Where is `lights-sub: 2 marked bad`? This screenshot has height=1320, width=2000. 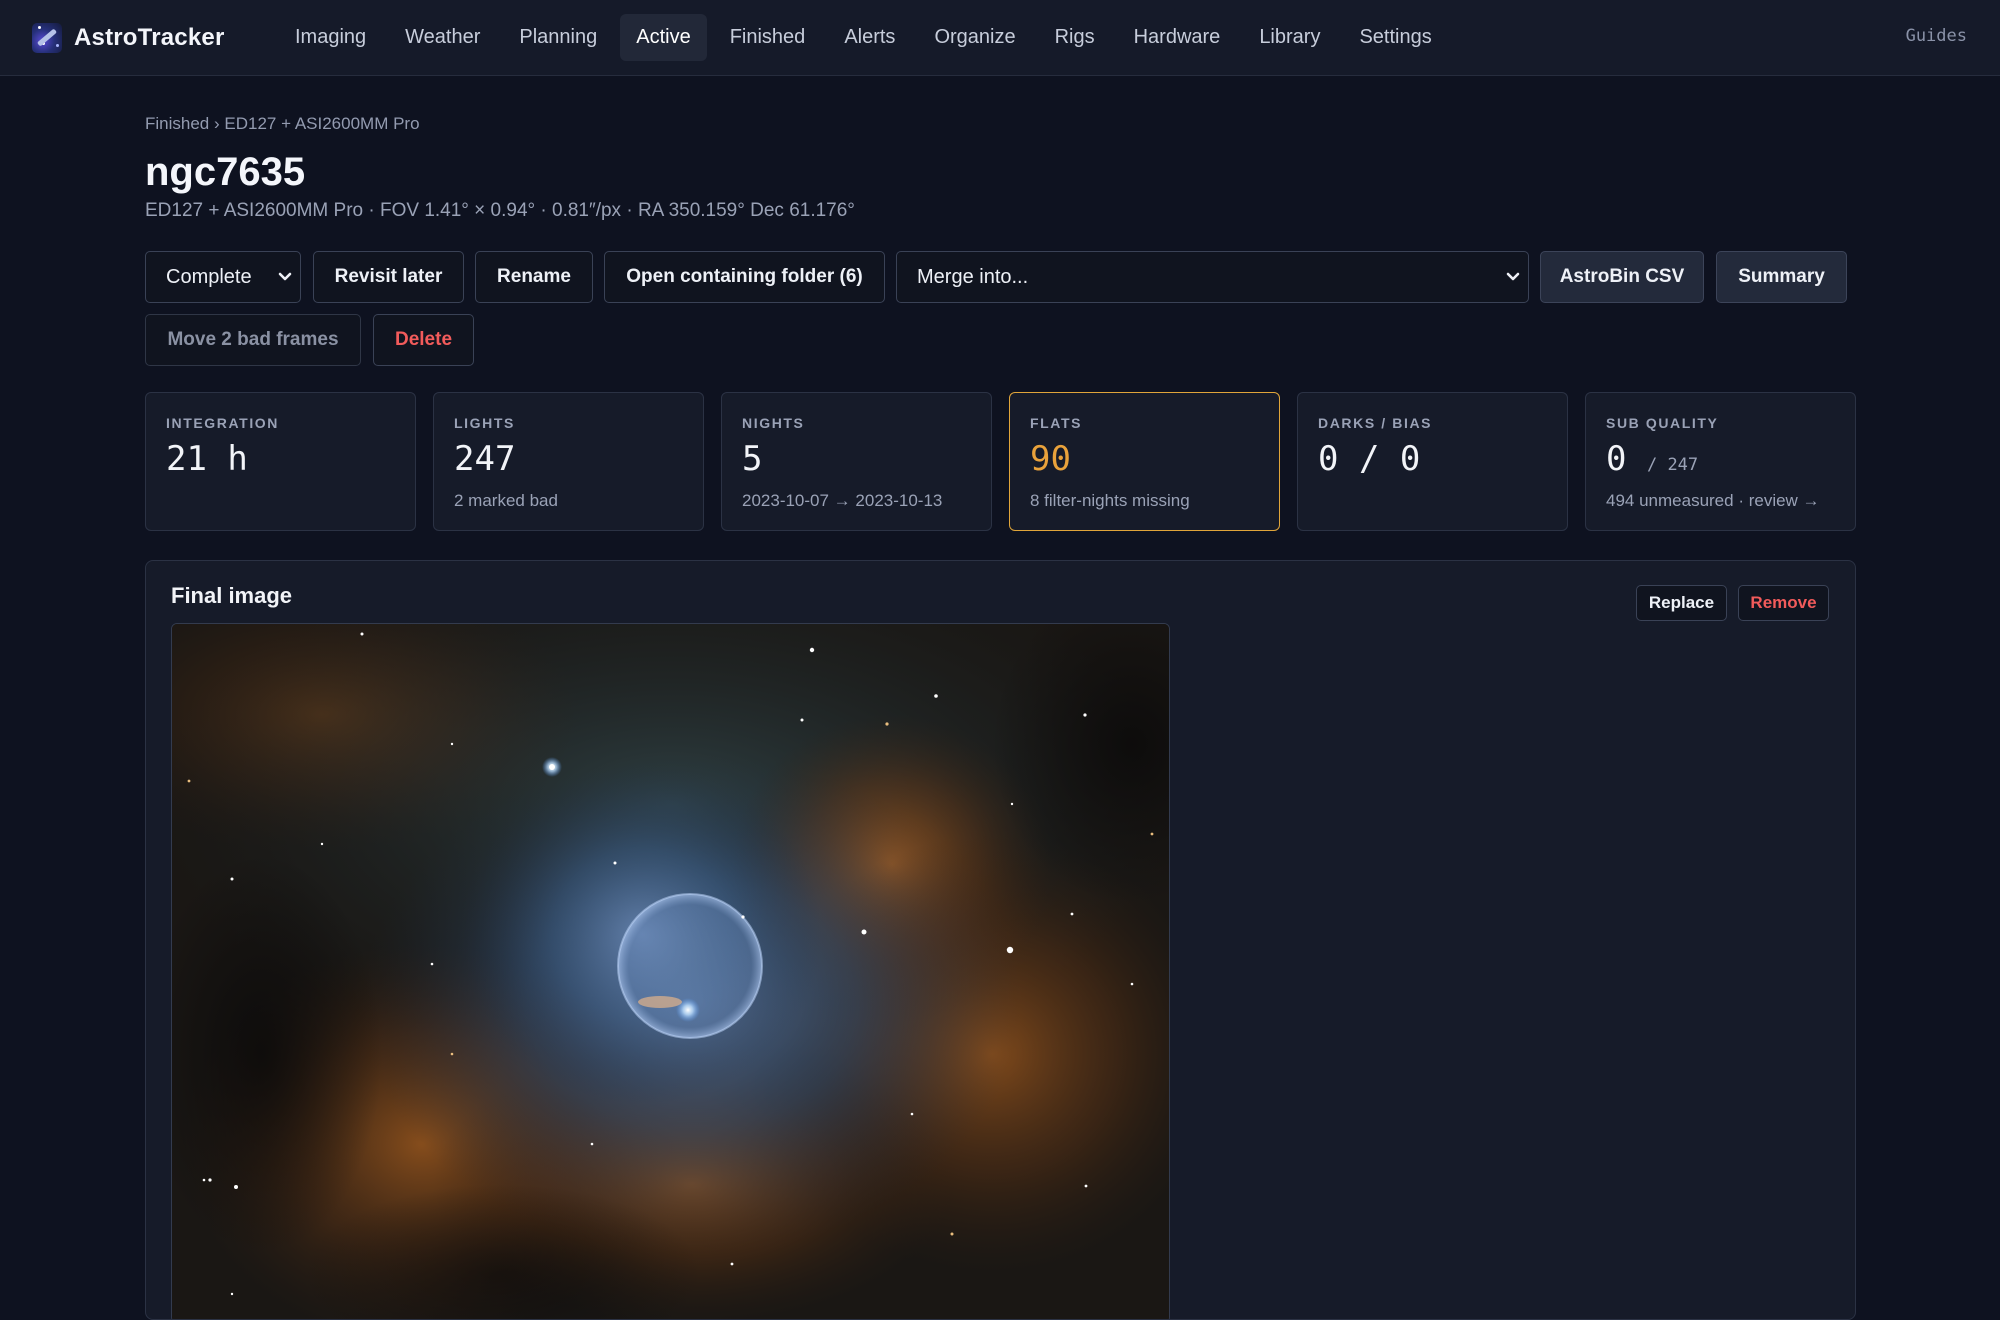
lights-sub: 2 marked bad is located at coordinates (506, 500).